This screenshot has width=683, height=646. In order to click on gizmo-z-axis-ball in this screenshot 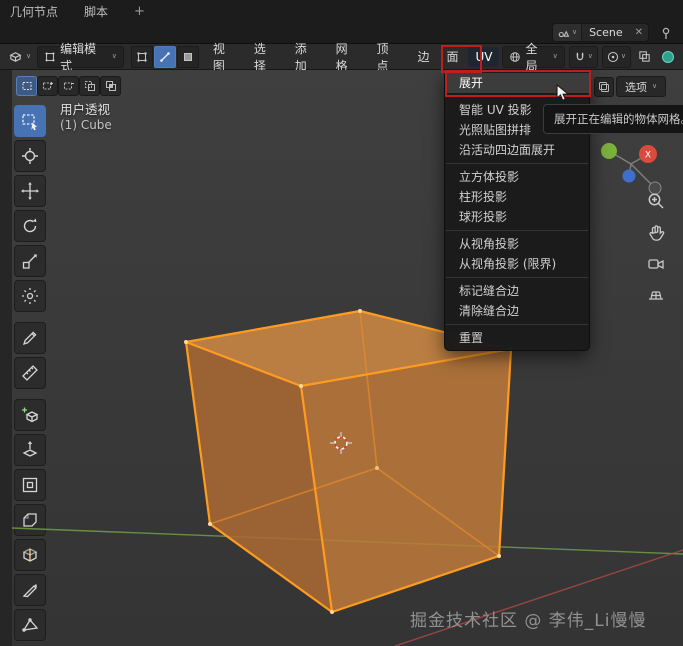, I will do `click(629, 176)`.